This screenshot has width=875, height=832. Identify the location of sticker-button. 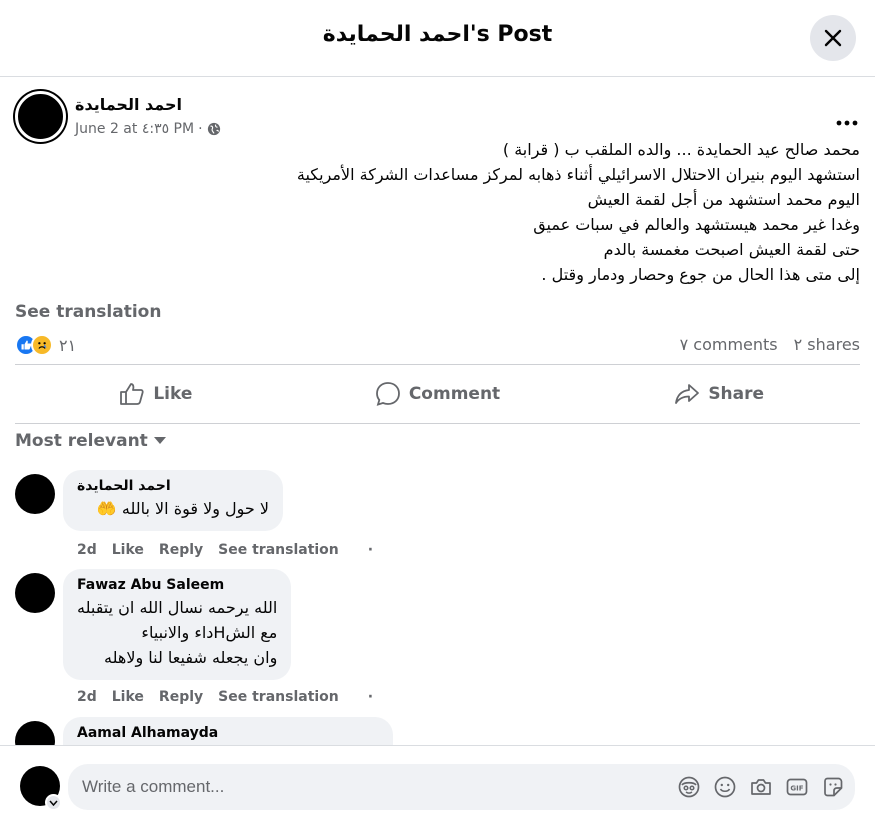
(833, 787).